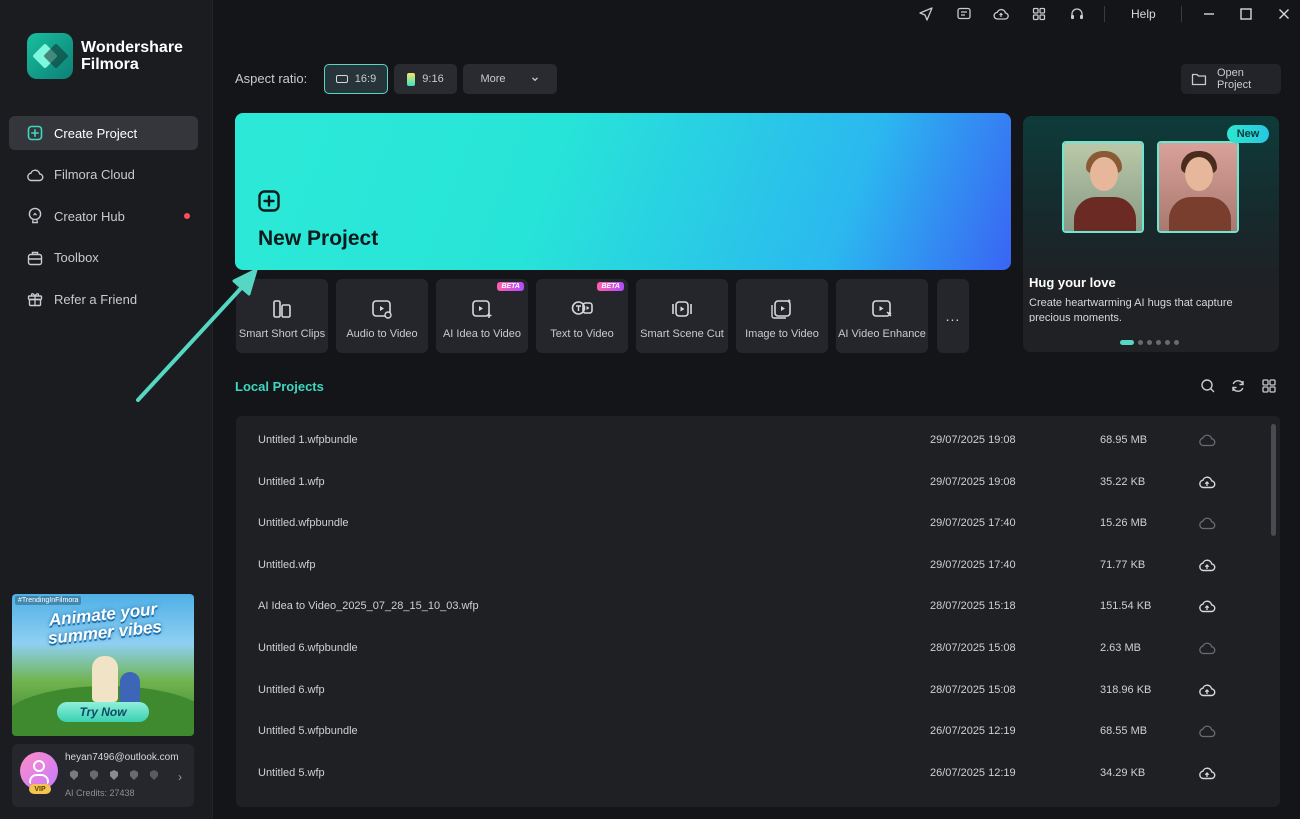 The image size is (1300, 819). I want to click on help-menu: Help, so click(1143, 14).